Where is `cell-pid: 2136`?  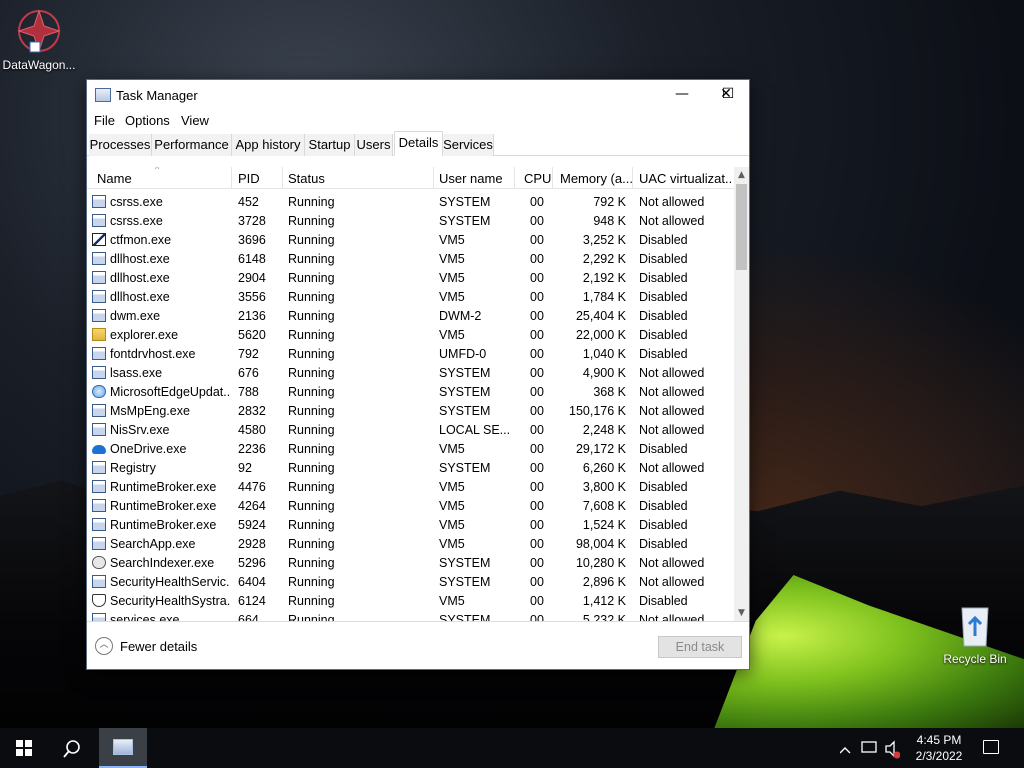 cell-pid: 2136 is located at coordinates (252, 316).